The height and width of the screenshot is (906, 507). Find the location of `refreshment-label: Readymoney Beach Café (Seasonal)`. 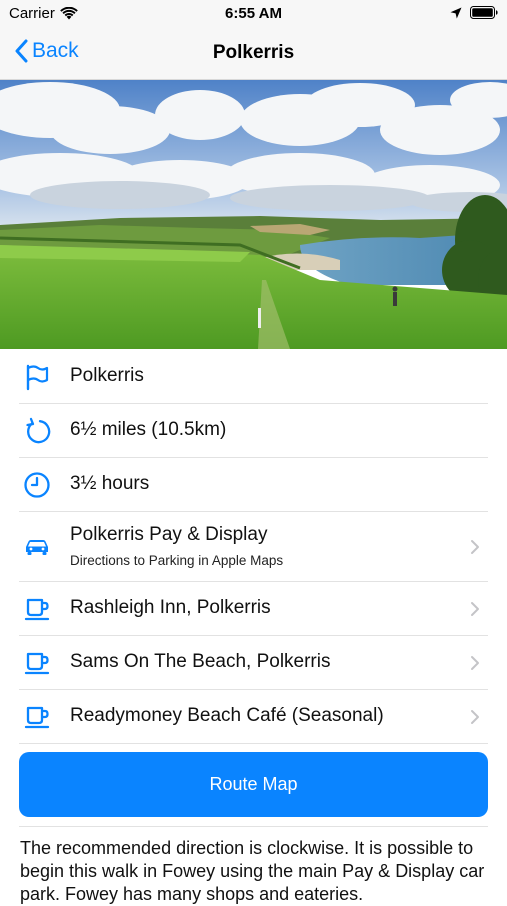

refreshment-label: Readymoney Beach Café (Seasonal) is located at coordinates (227, 715).